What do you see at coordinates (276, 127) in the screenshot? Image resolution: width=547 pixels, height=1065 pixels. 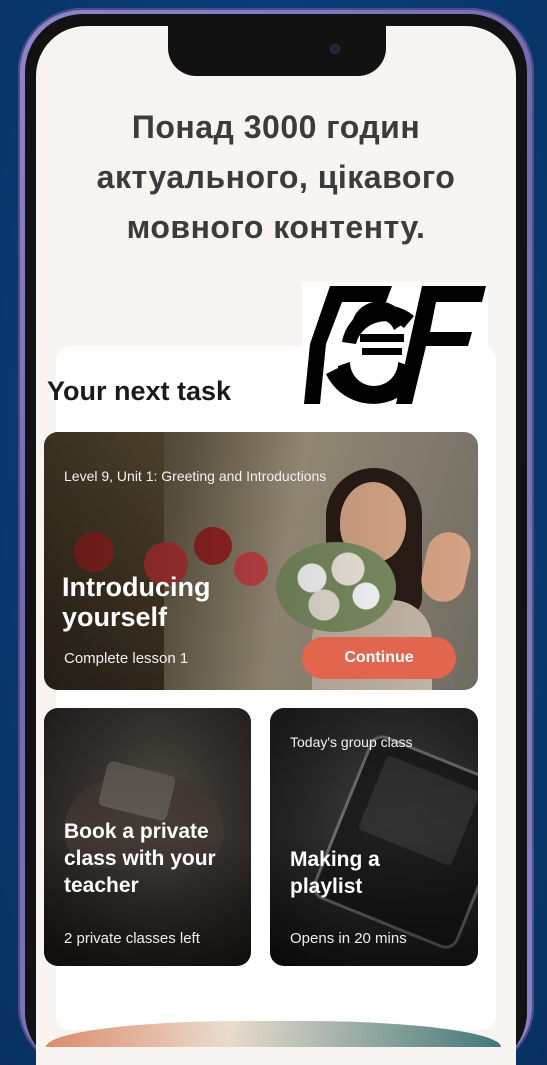 I see `headline-line-1: Понад 3000 годин` at bounding box center [276, 127].